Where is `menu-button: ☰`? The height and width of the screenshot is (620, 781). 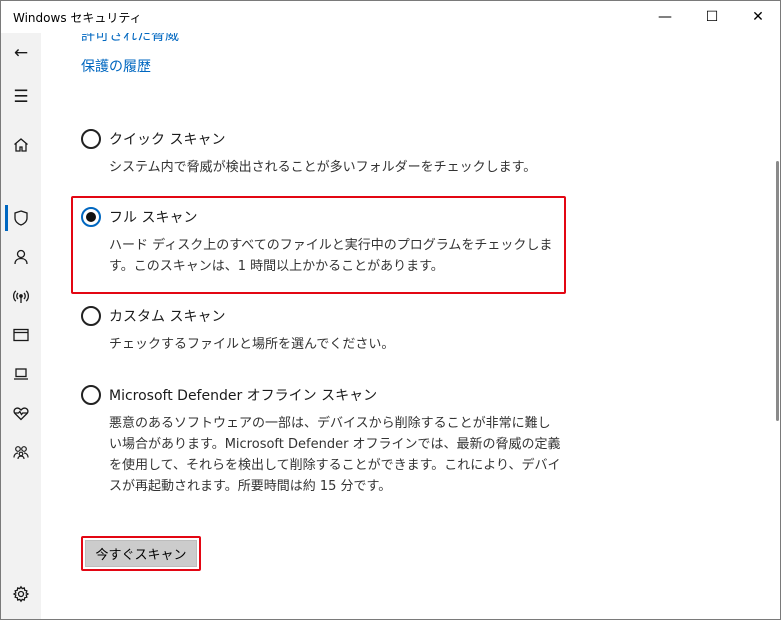
menu-button: ☰ is located at coordinates (21, 97).